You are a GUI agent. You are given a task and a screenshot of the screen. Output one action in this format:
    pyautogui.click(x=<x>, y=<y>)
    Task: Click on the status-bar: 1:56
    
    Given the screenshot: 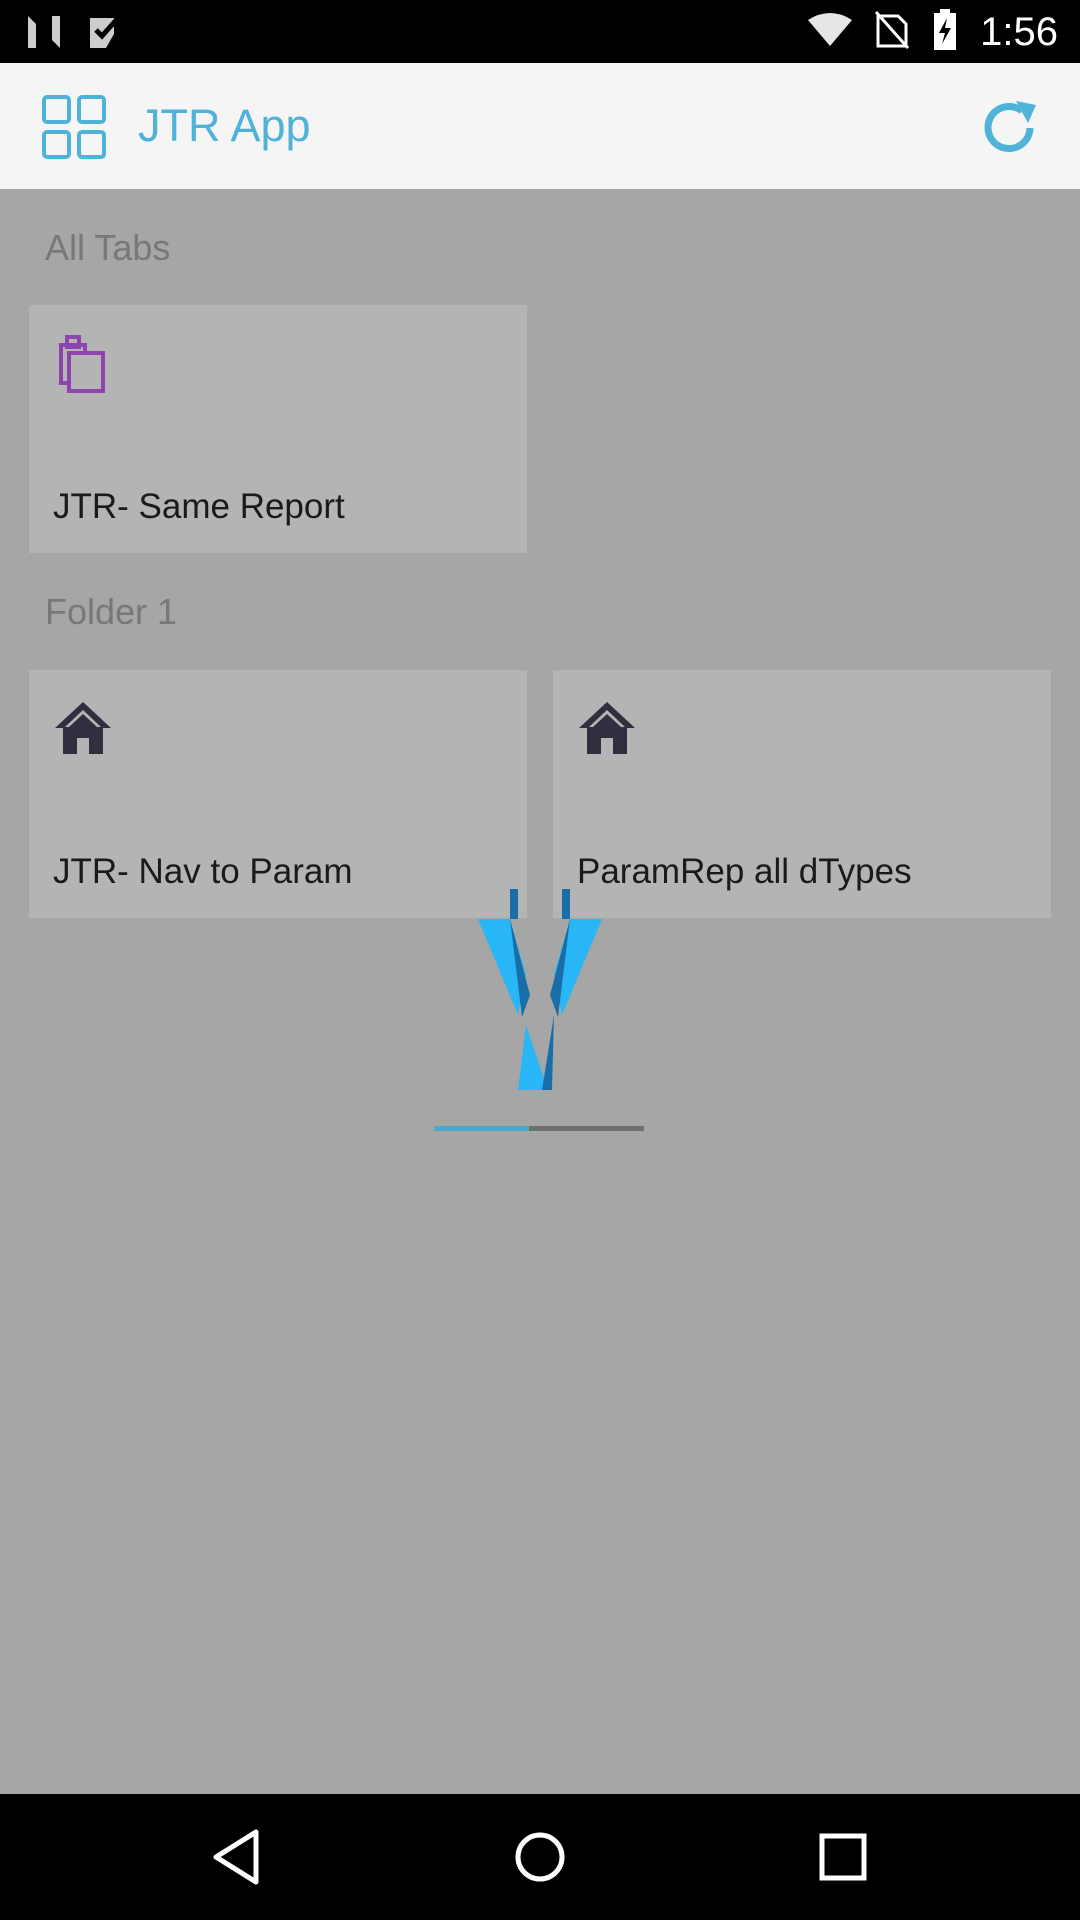 What is the action you would take?
    pyautogui.click(x=540, y=31)
    